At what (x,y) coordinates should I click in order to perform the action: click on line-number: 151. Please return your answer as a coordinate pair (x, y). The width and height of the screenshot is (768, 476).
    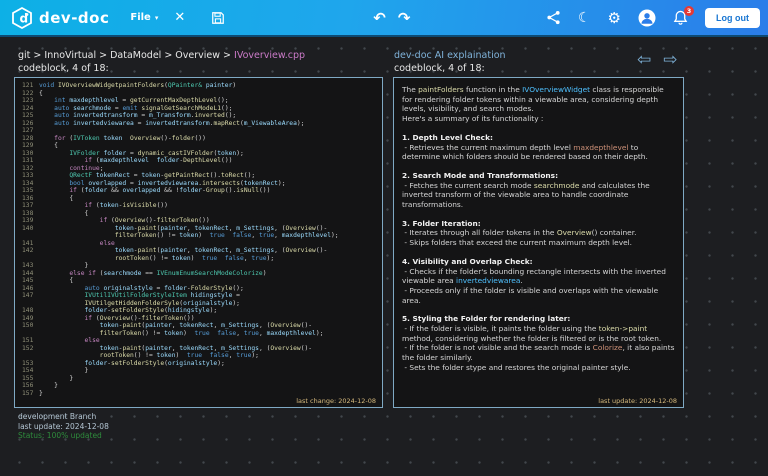
    Looking at the image, I should click on (28, 340).